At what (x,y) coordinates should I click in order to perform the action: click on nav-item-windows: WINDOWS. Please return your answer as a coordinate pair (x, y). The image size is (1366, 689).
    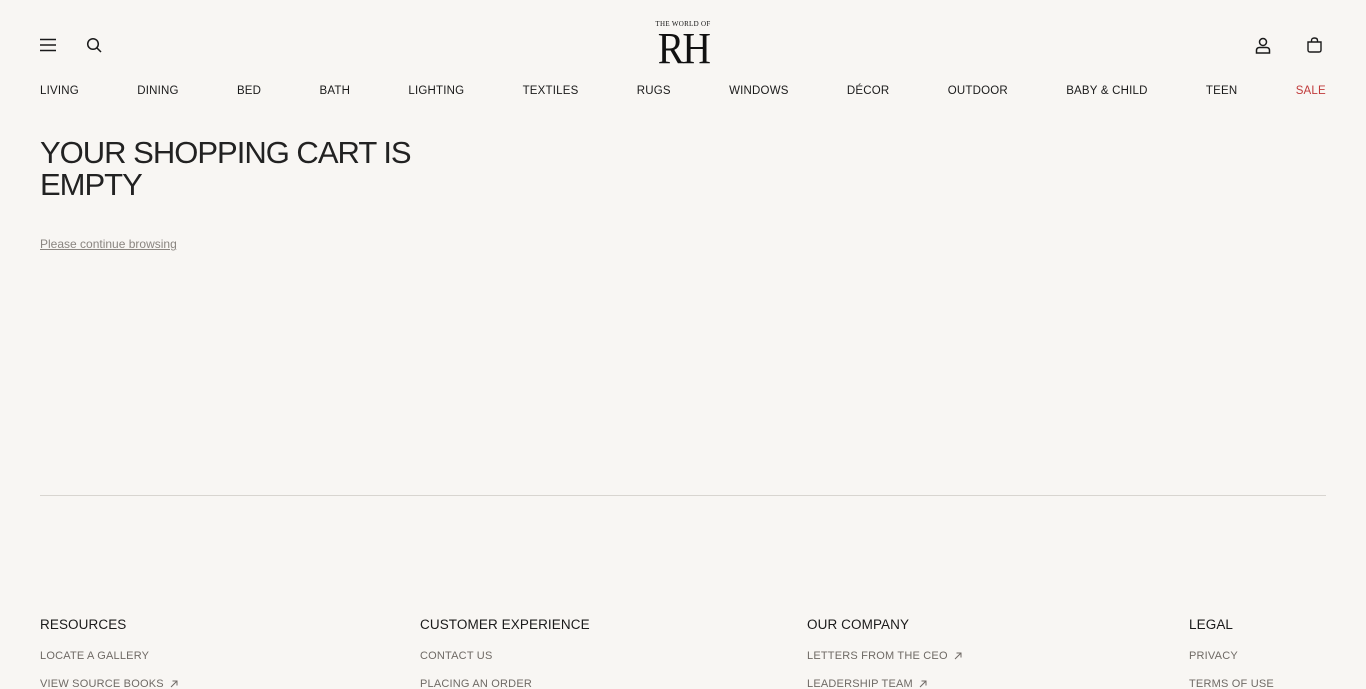
    Looking at the image, I should click on (759, 91).